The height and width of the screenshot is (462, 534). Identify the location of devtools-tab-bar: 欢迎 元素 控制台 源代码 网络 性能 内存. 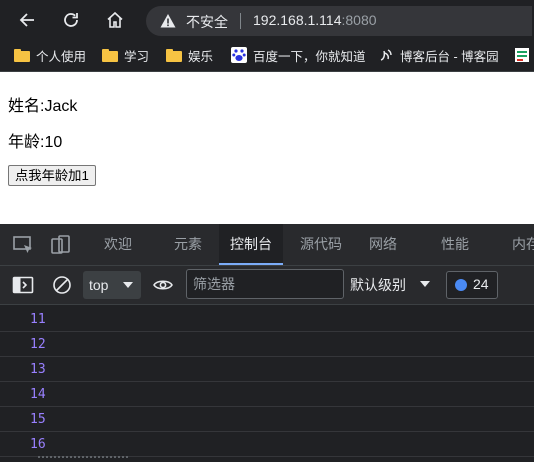
(267, 245).